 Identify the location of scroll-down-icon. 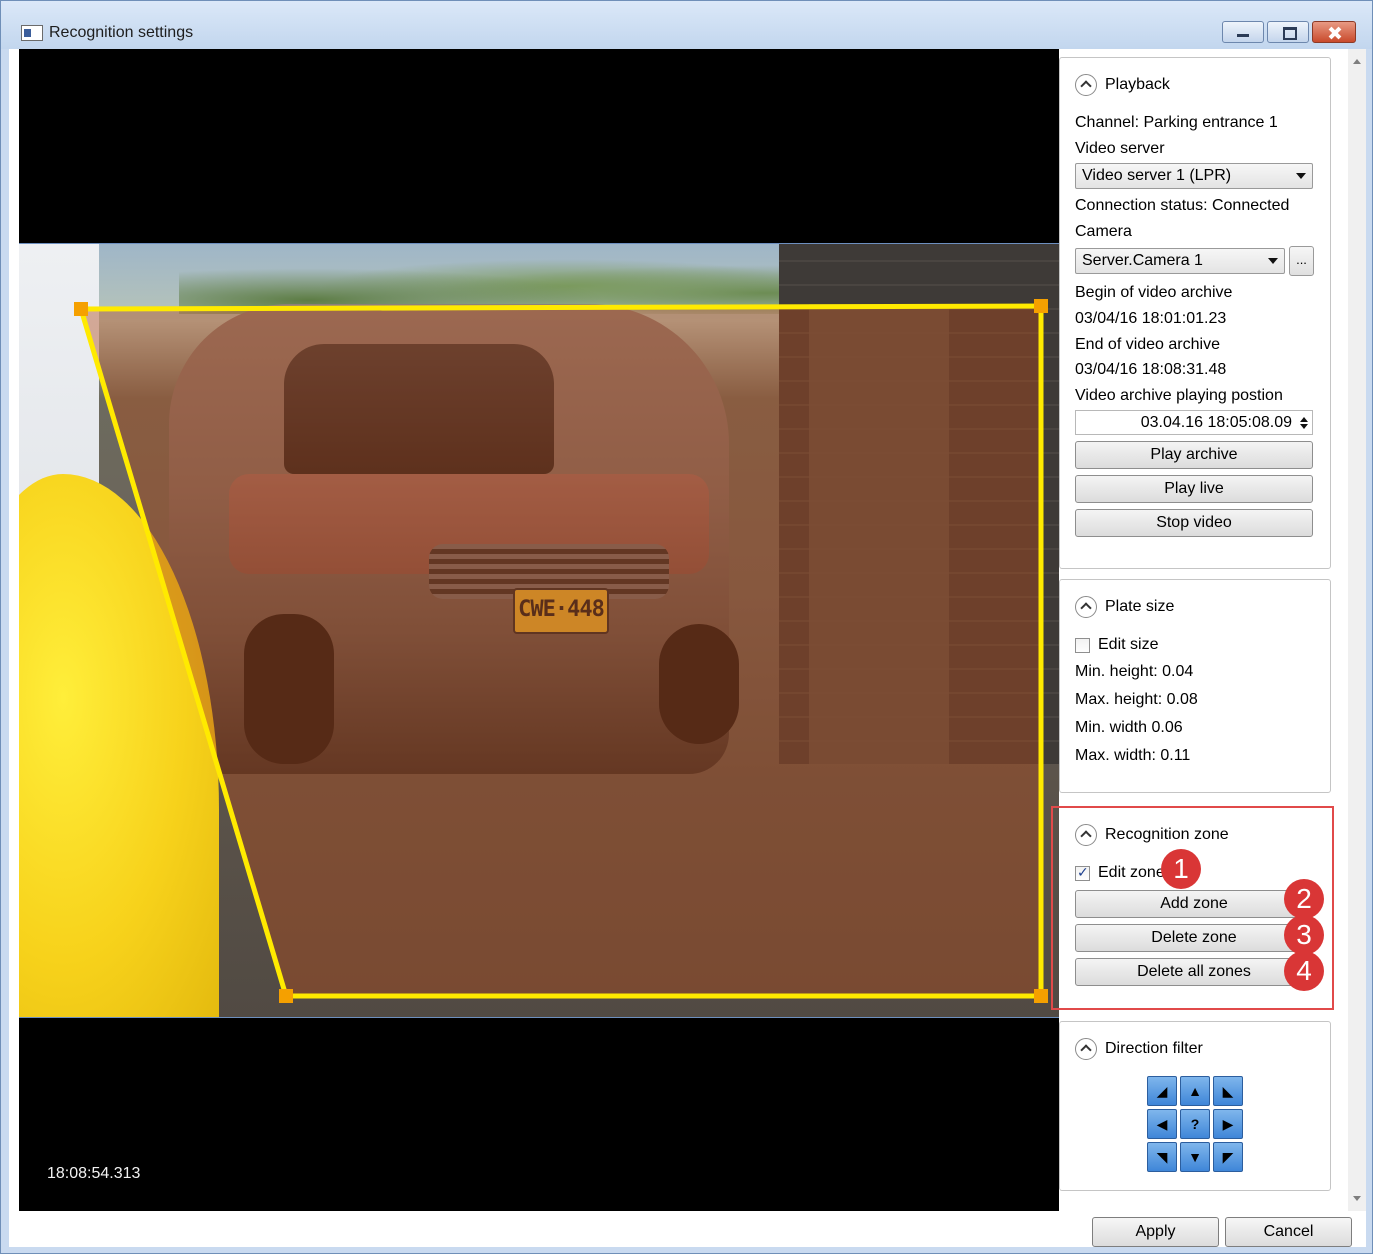
(1357, 1198).